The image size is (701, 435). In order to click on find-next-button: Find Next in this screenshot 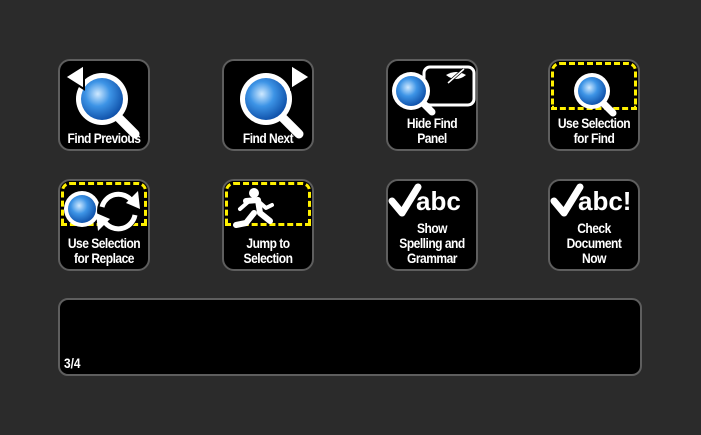, I will do `click(268, 105)`.